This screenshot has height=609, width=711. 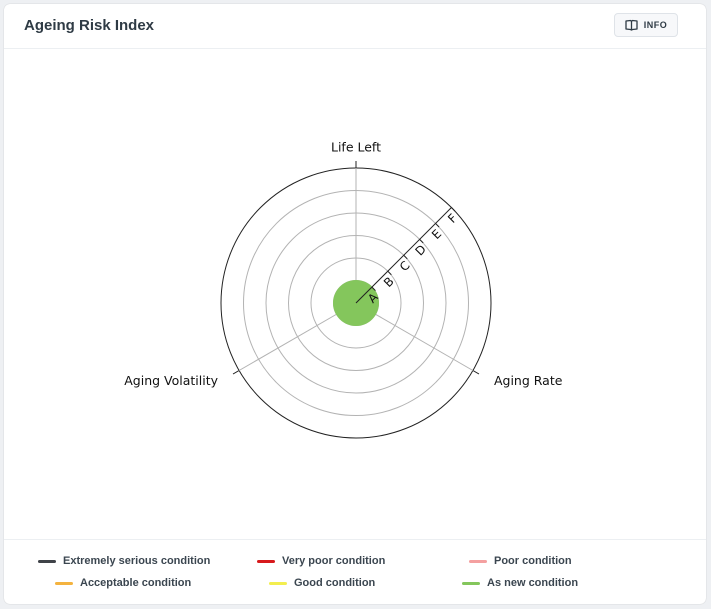 What do you see at coordinates (389, 282) in the screenshot?
I see `radar-ring-label: B` at bounding box center [389, 282].